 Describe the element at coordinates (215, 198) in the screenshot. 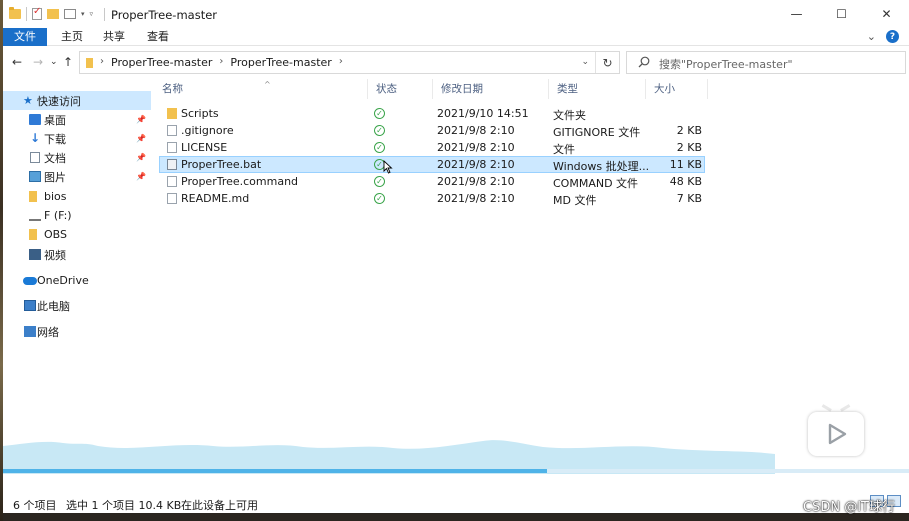

I see `file-name: README.md` at that location.